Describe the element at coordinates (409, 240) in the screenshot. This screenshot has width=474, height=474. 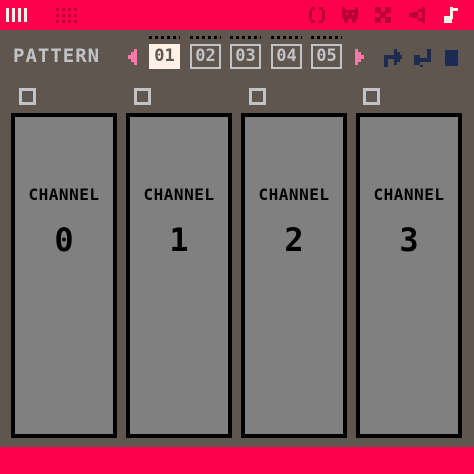
I see `channel-number: 3` at that location.